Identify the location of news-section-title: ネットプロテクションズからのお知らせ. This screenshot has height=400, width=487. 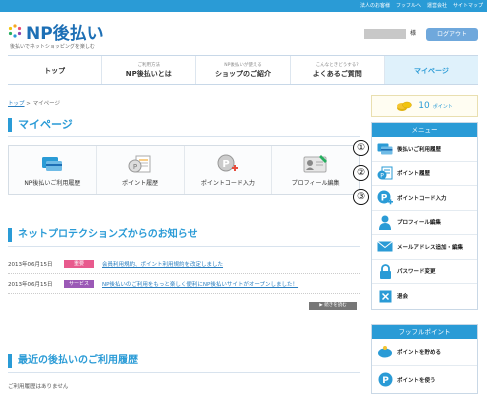
(103, 235).